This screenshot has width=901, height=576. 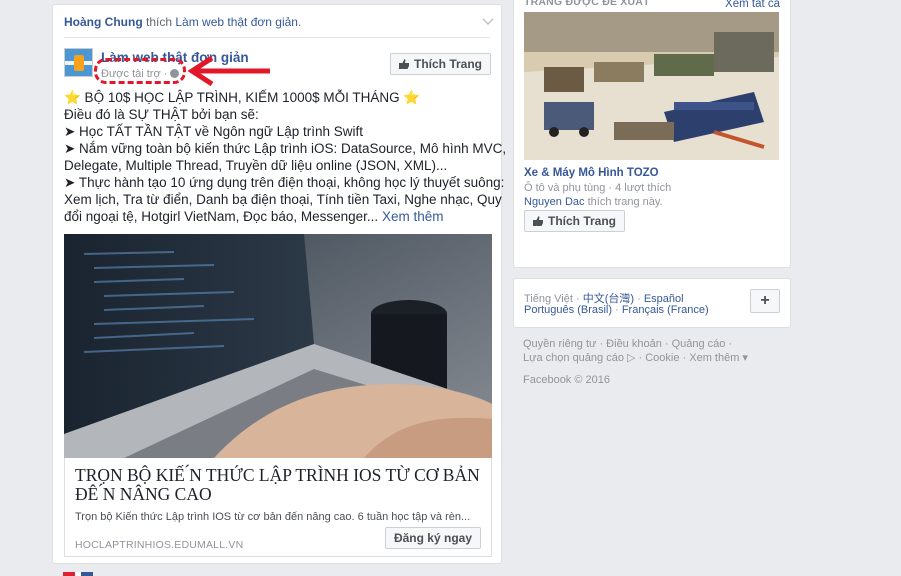 I want to click on friend-link: Nguyen Dac, so click(x=554, y=202).